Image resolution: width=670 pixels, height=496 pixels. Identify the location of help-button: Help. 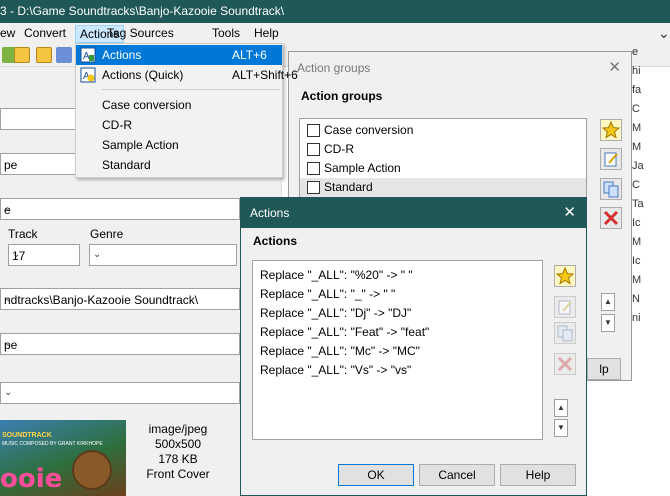
(538, 475).